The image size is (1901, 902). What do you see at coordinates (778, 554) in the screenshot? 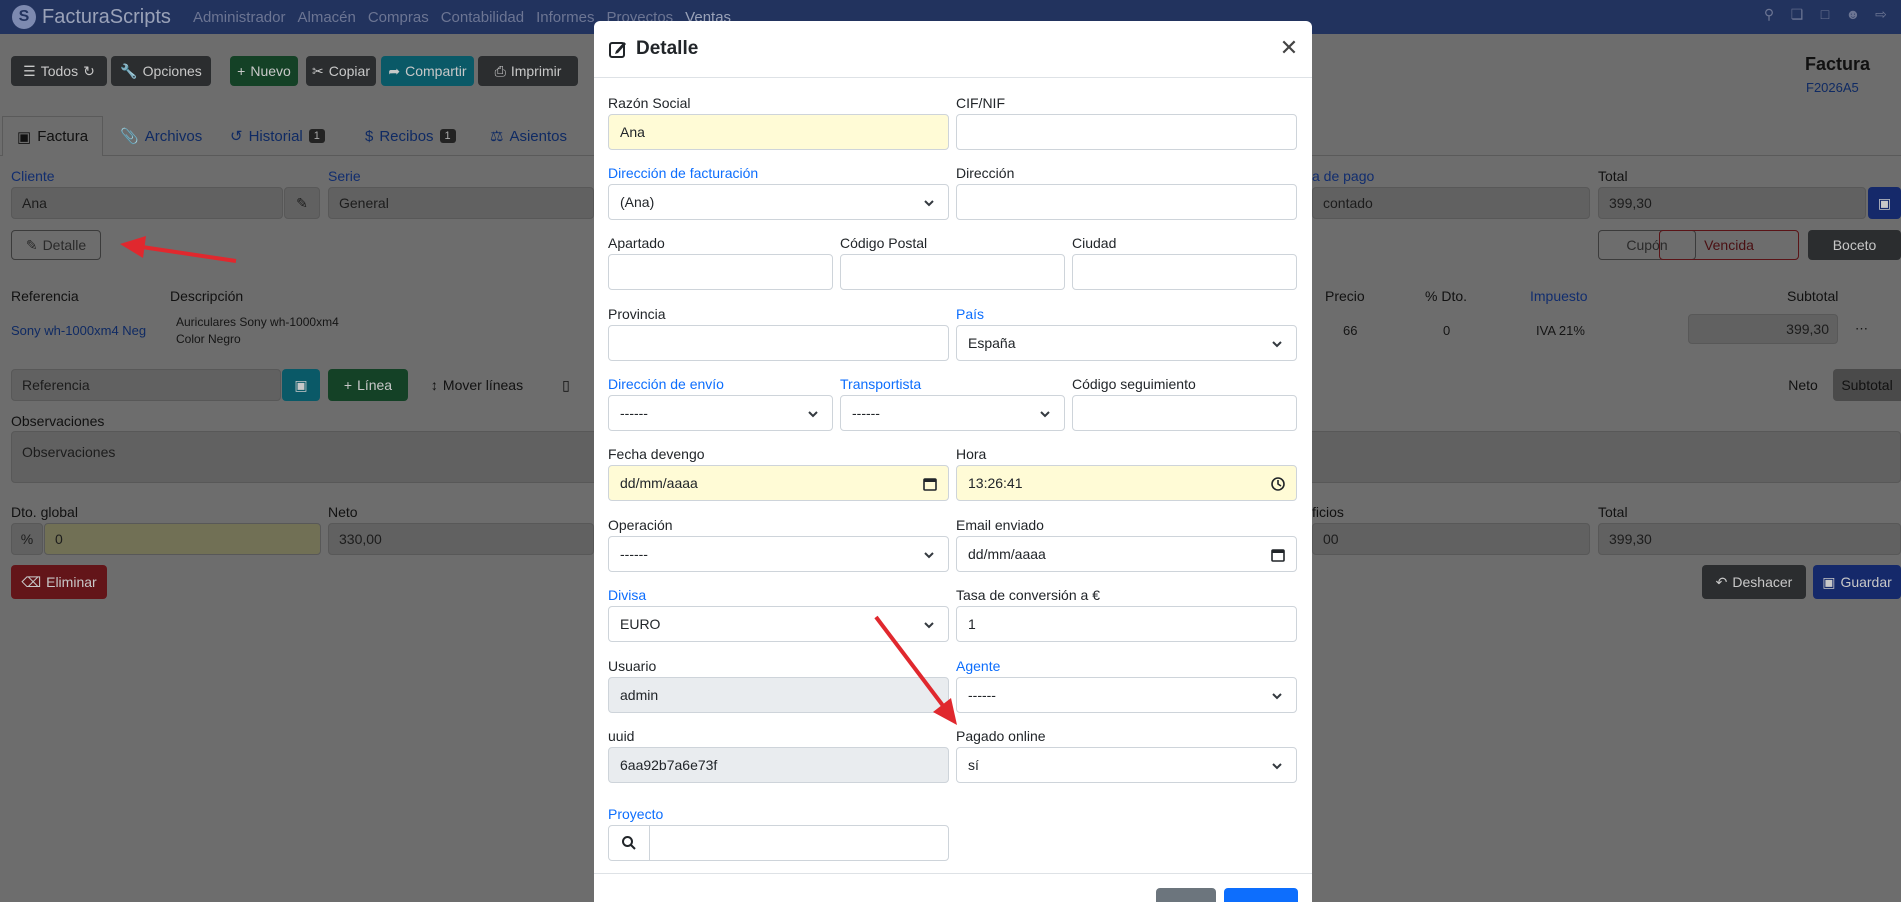
I see `operation-select: ------` at bounding box center [778, 554].